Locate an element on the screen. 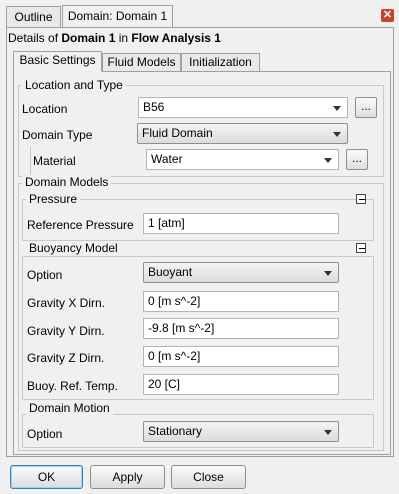  buoyancy-collapse-icon is located at coordinates (361, 248).